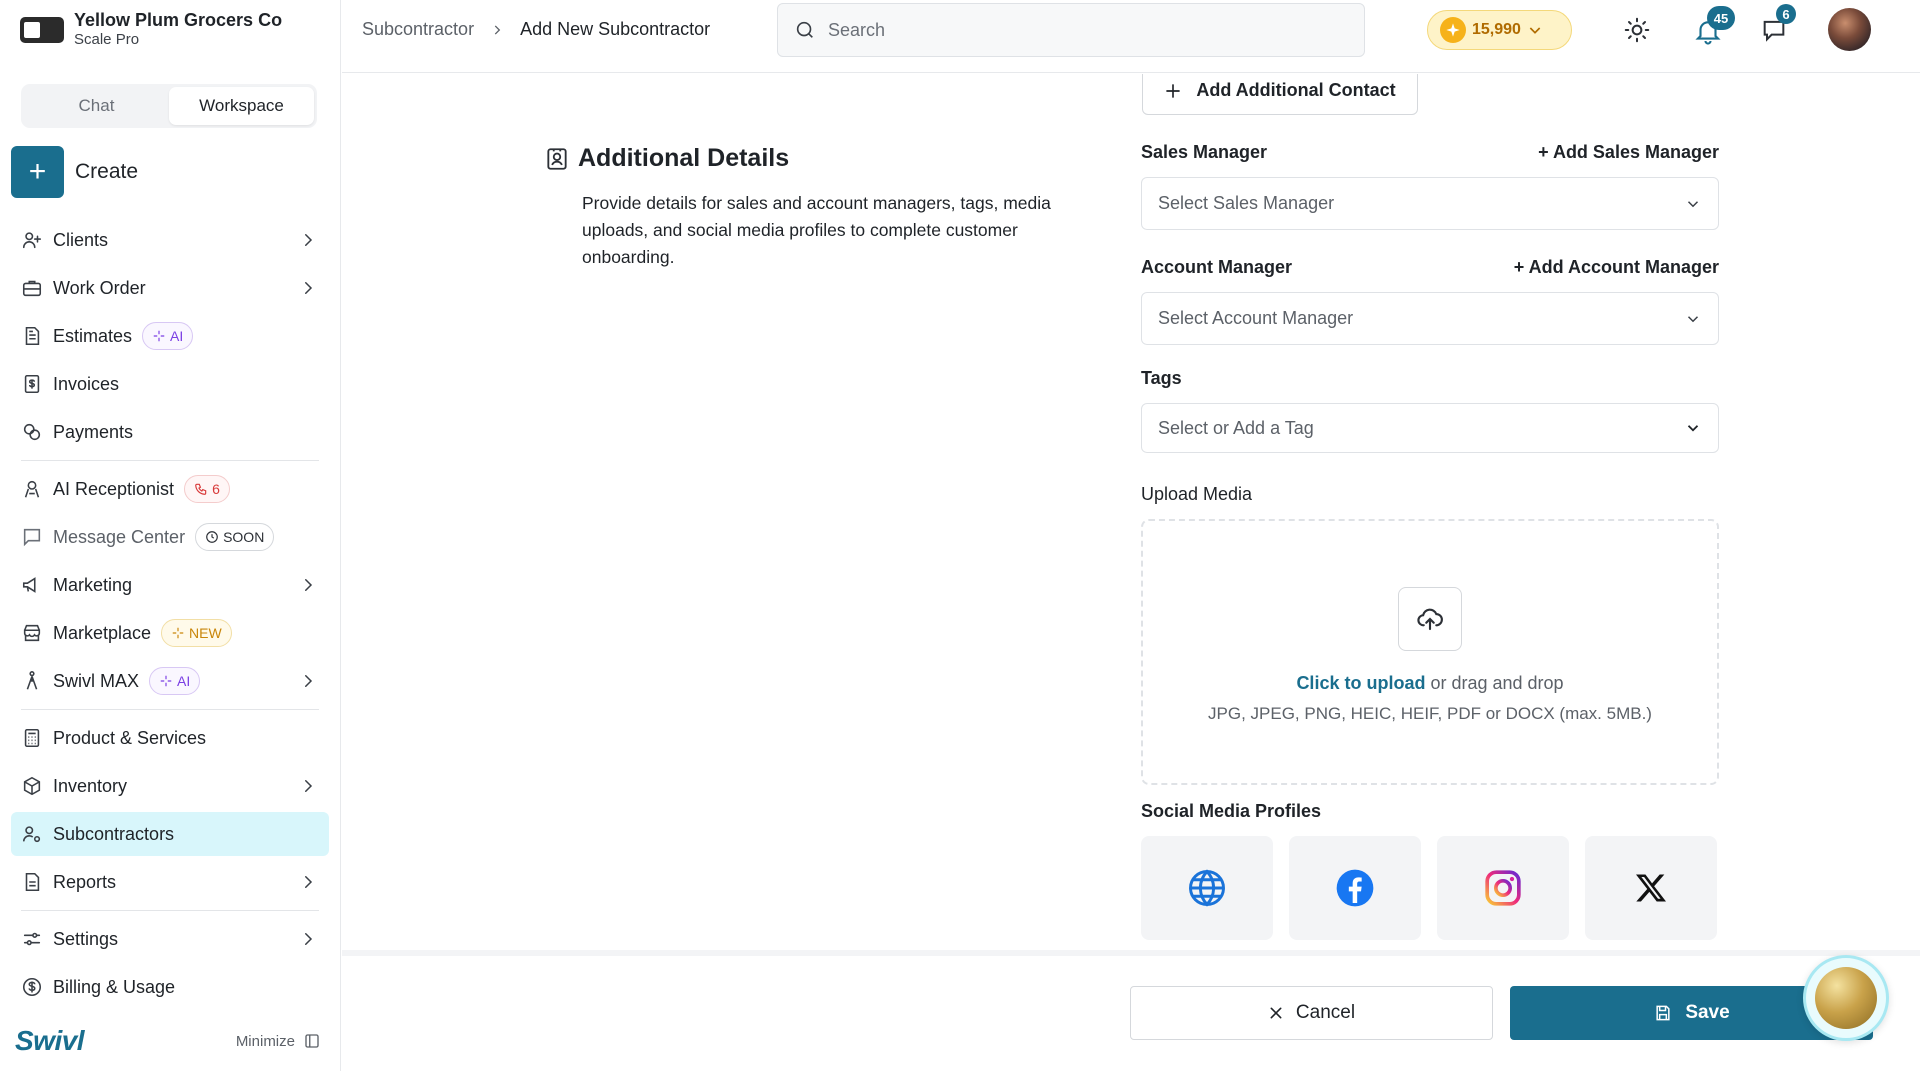  Describe the element at coordinates (32, 939) in the screenshot. I see `sliders-icon` at that location.